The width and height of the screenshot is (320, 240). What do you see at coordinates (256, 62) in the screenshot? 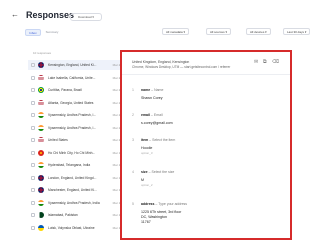
I see `mail-icon: ✉` at bounding box center [256, 62].